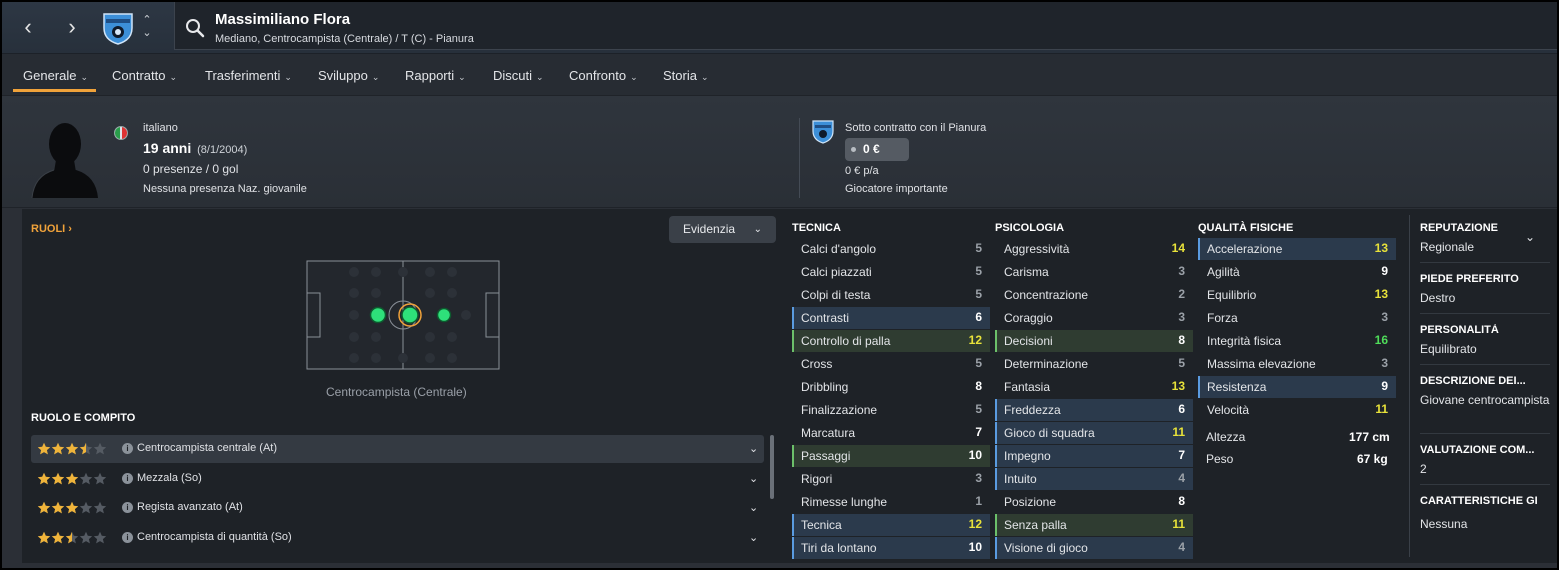  What do you see at coordinates (1046, 364) in the screenshot?
I see `attribute-name: Determinazione` at bounding box center [1046, 364].